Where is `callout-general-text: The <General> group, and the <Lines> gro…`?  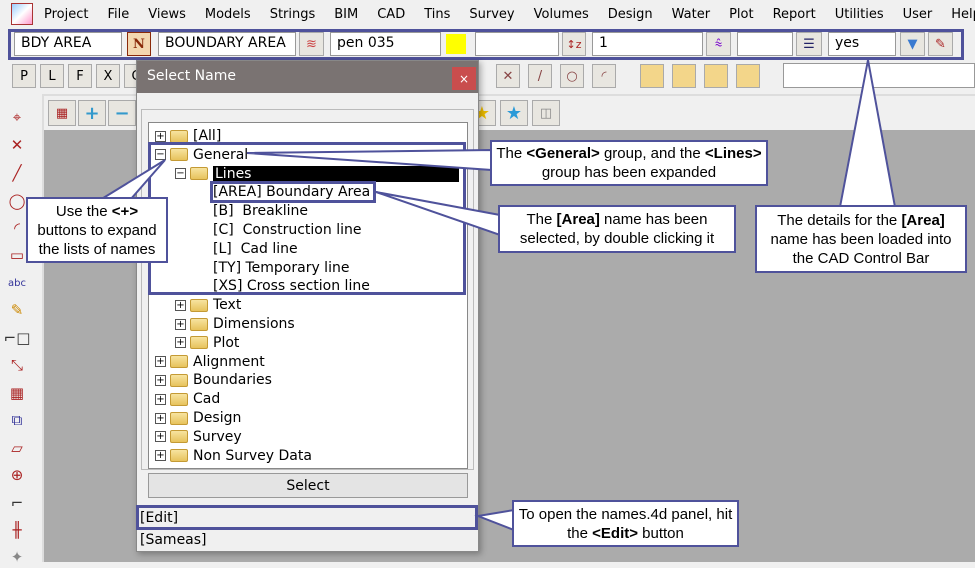 callout-general-text: The <General> group, and the <Lines> gro… is located at coordinates (629, 163).